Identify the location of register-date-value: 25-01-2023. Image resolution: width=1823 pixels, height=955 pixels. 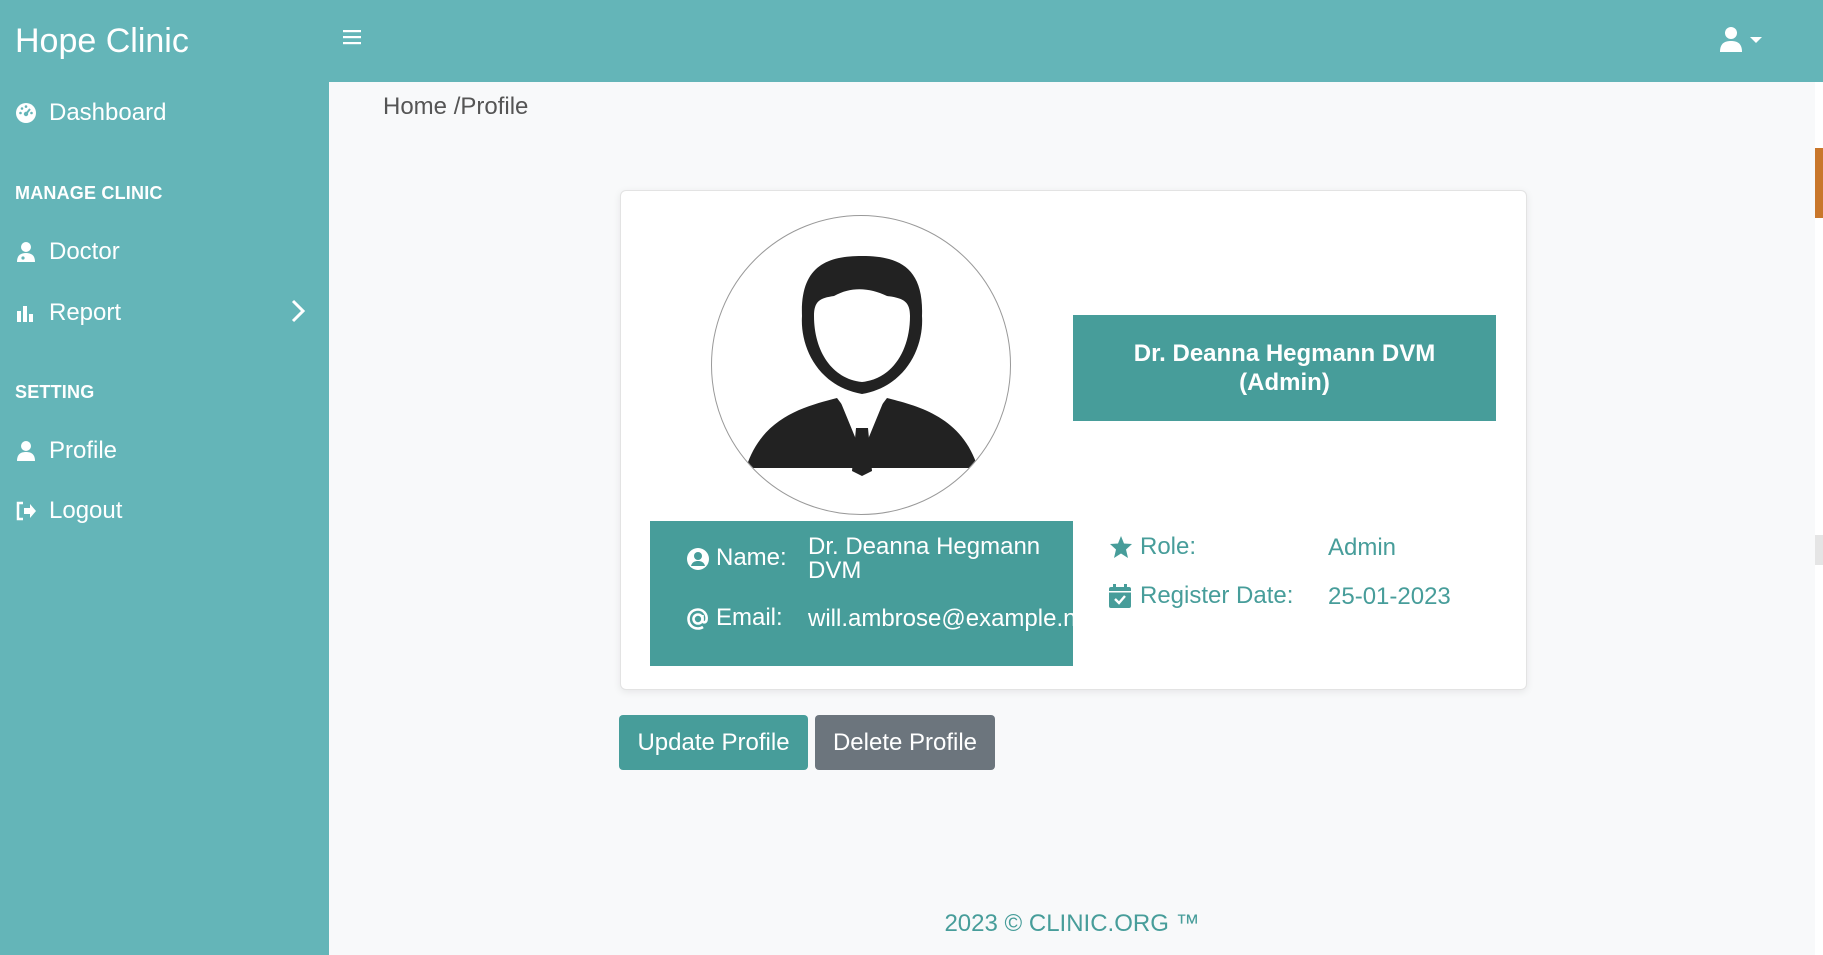
(1389, 596).